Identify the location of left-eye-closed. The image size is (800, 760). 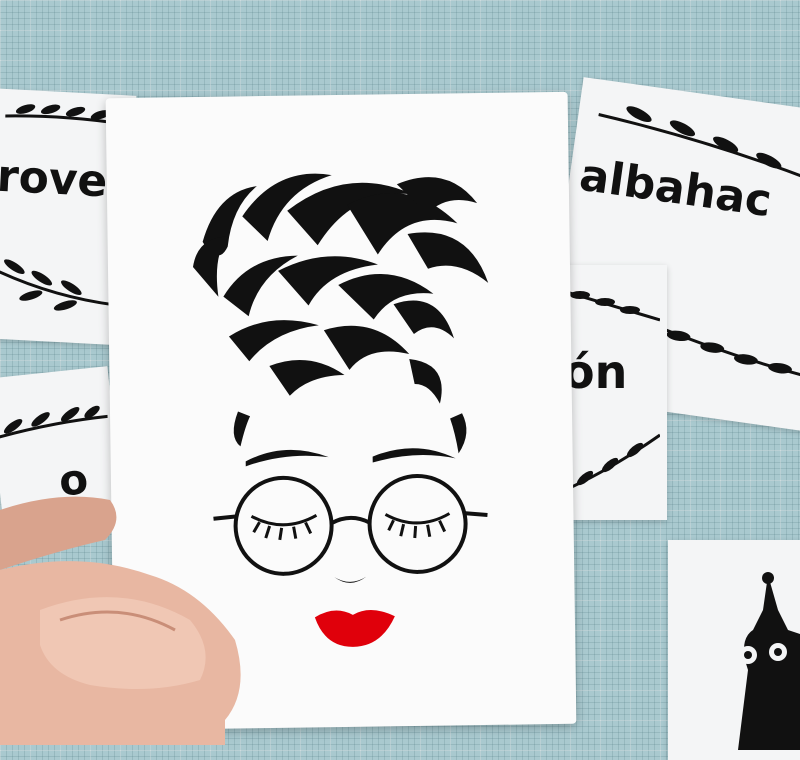
(284, 527).